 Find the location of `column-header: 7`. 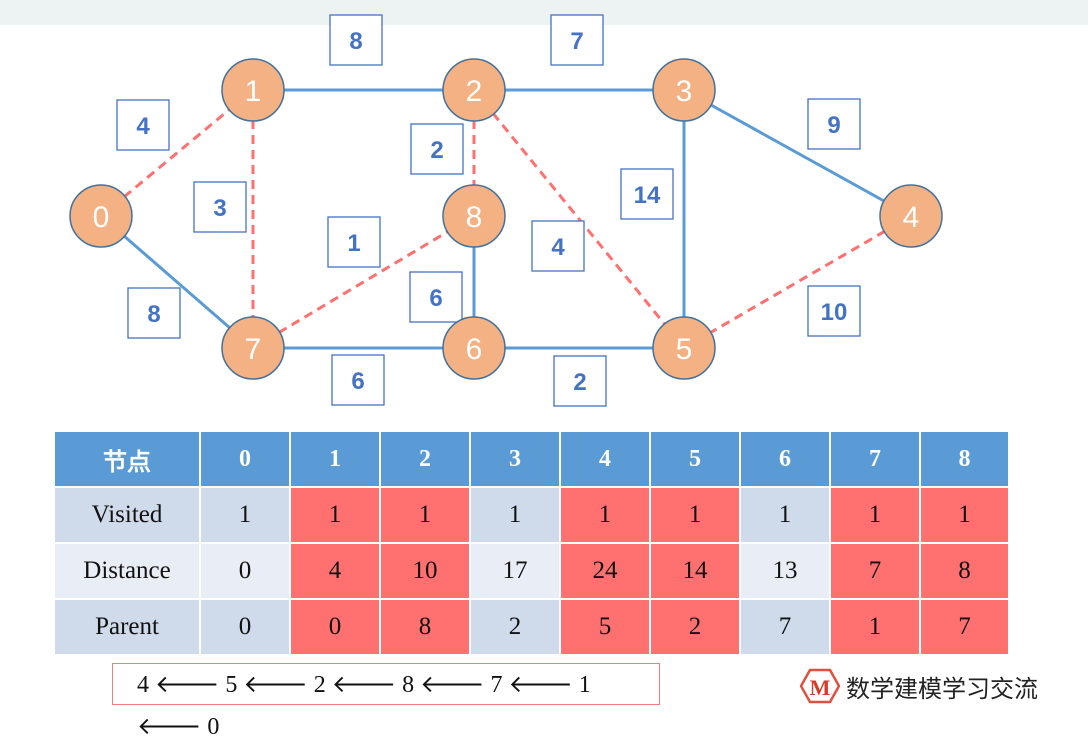

column-header: 7 is located at coordinates (875, 459).